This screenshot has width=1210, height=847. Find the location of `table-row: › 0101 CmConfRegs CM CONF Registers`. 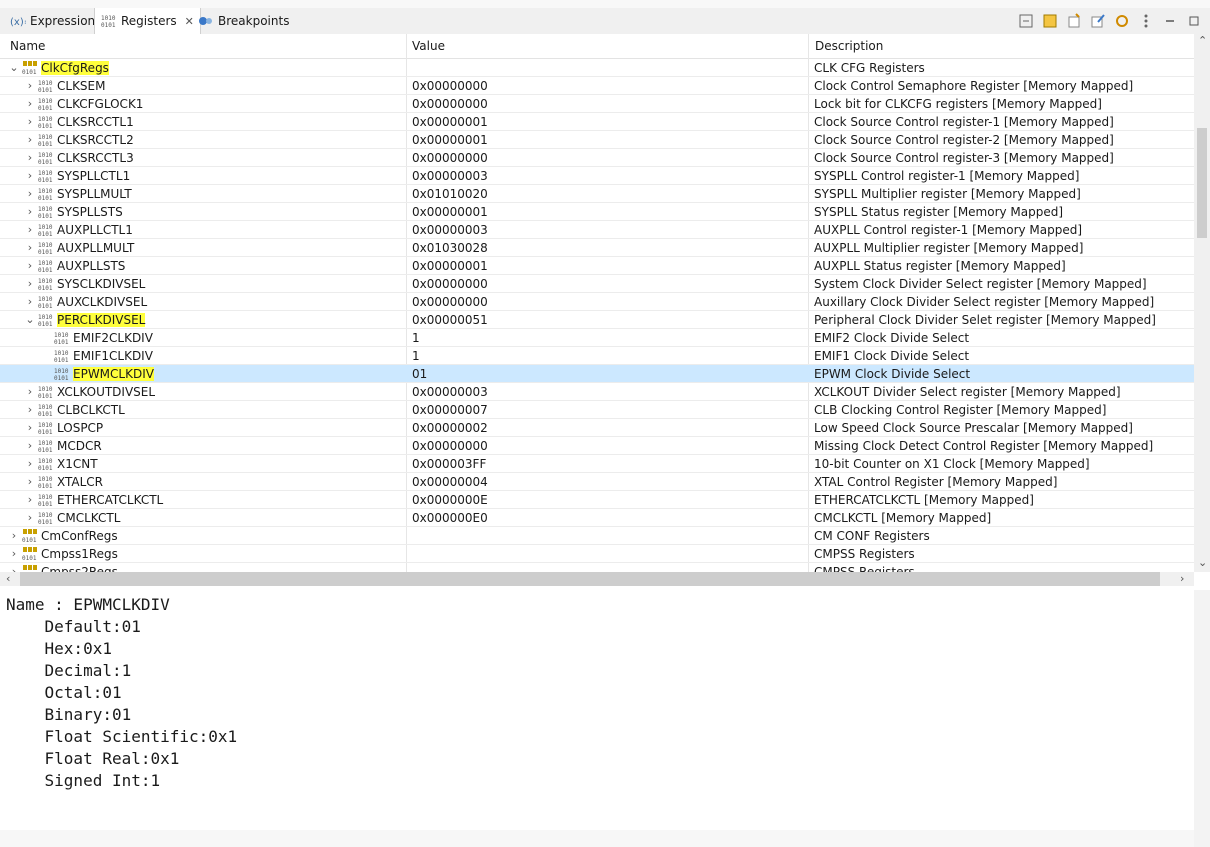

table-row: › 0101 CmConfRegs CM CONF Registers is located at coordinates (597, 536).